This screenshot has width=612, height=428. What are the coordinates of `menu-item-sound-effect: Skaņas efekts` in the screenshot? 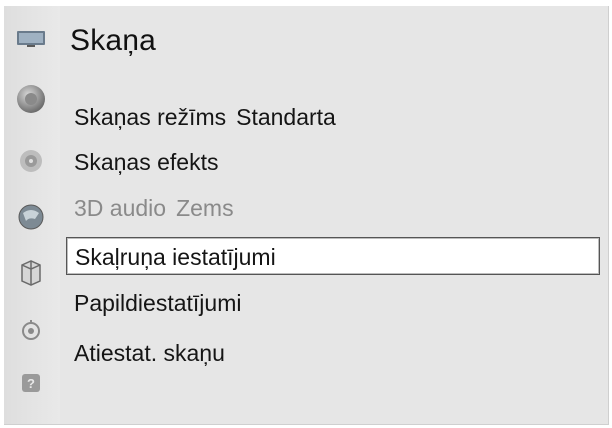 It's located at (333, 162).